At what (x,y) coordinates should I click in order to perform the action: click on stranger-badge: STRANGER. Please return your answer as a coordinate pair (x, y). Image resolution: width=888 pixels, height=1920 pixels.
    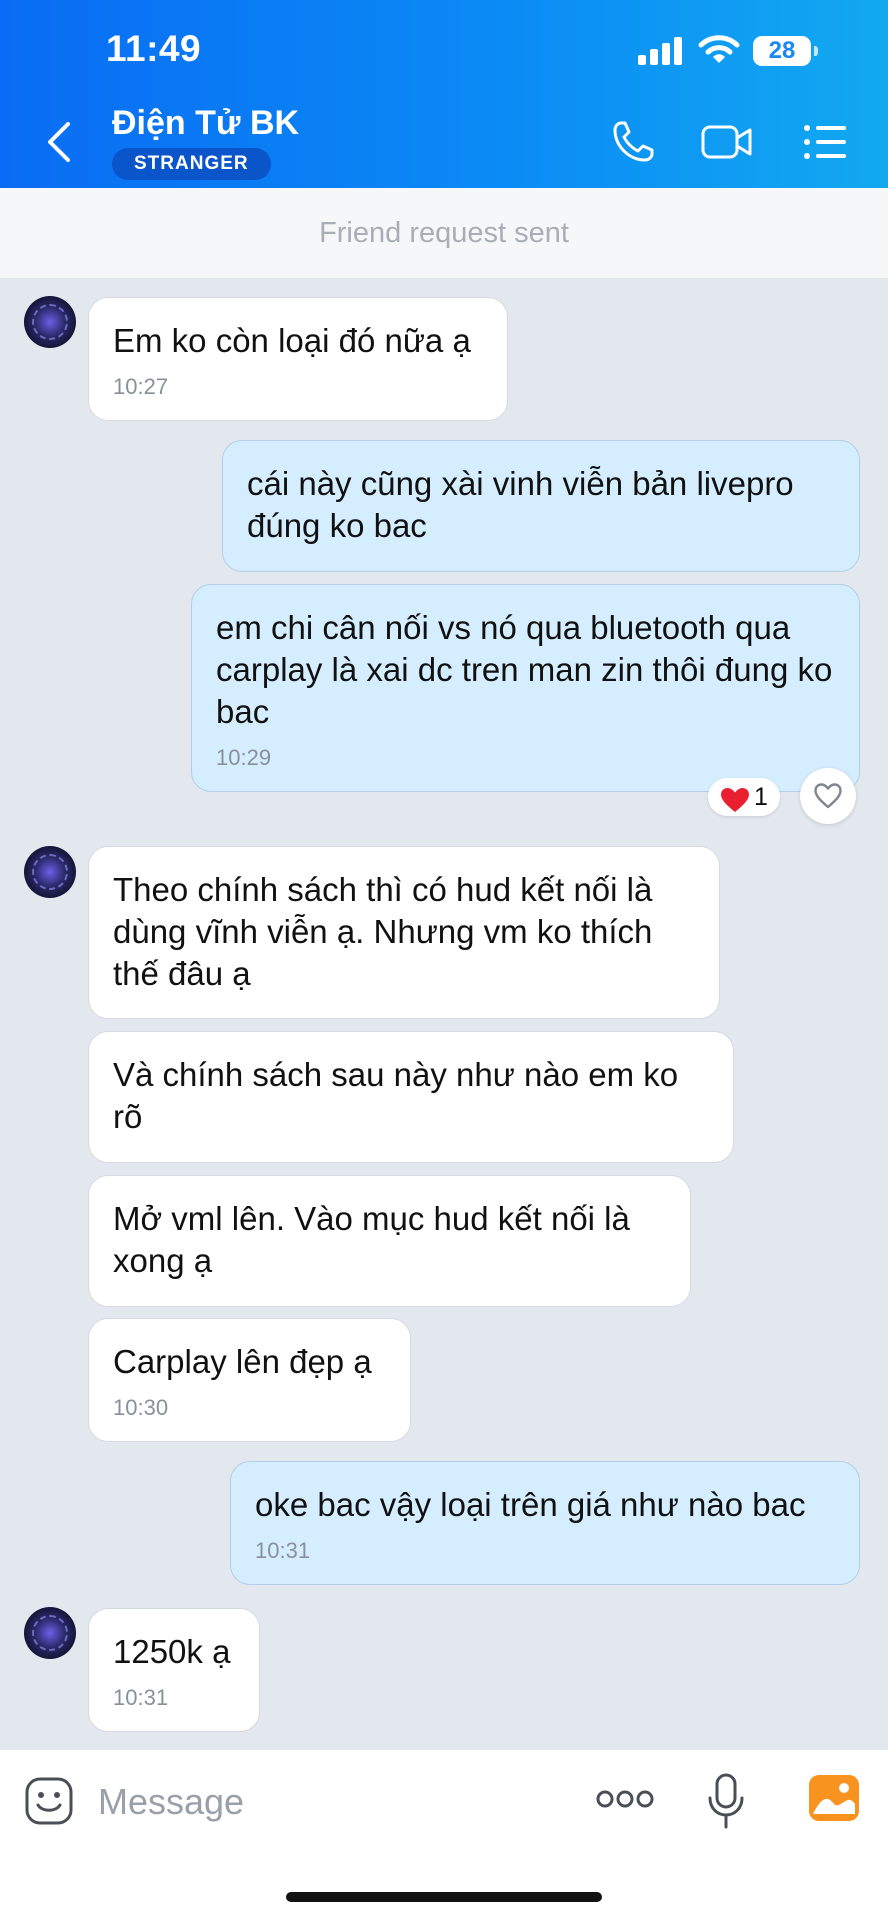
    Looking at the image, I should click on (191, 164).